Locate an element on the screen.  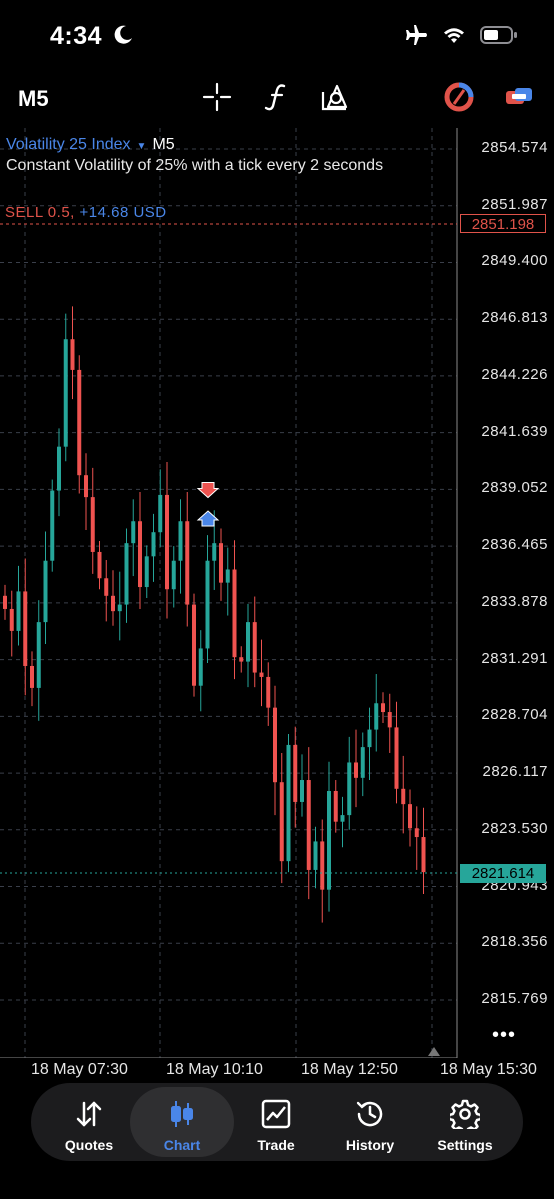
price-axis-label: 2833.878 is located at coordinates (514, 601).